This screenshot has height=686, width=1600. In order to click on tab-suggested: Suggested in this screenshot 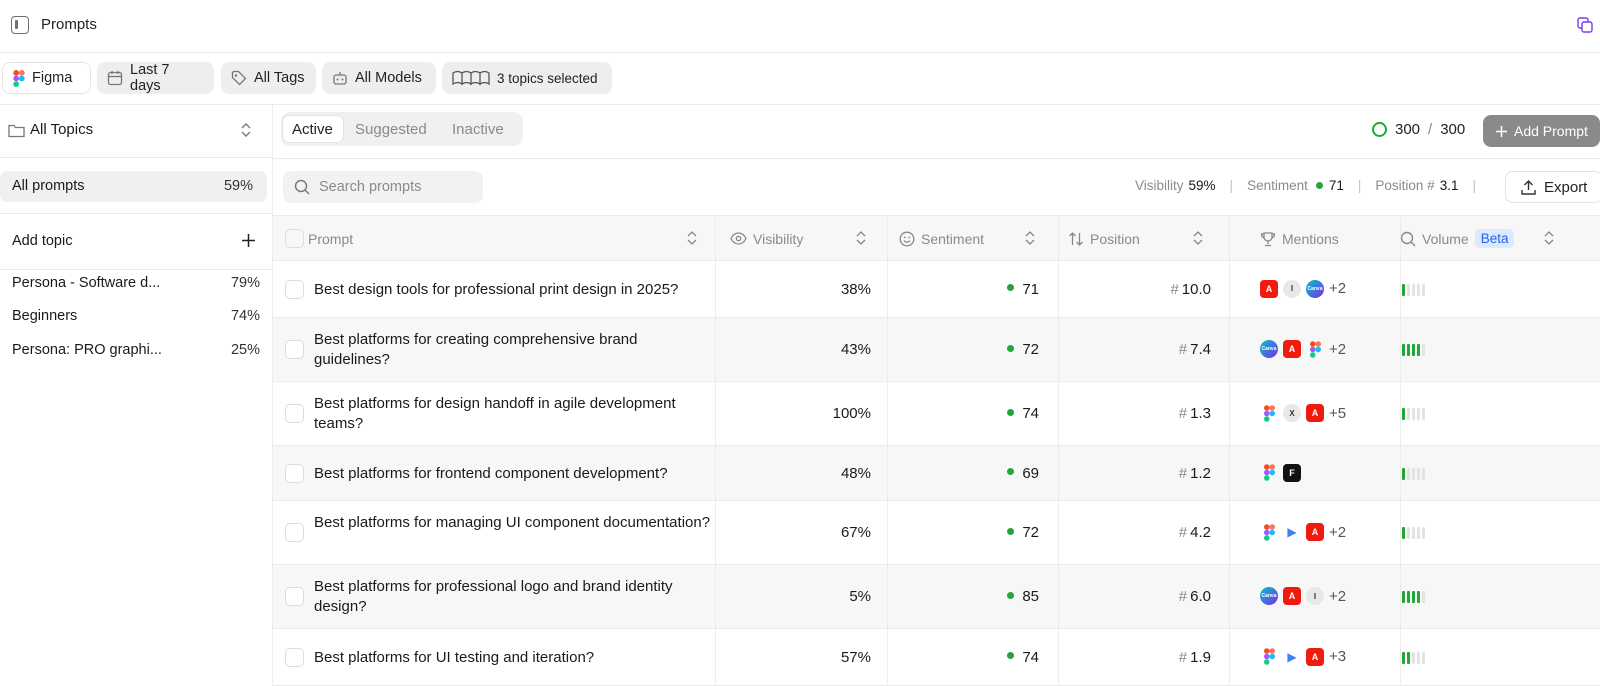, I will do `click(391, 129)`.